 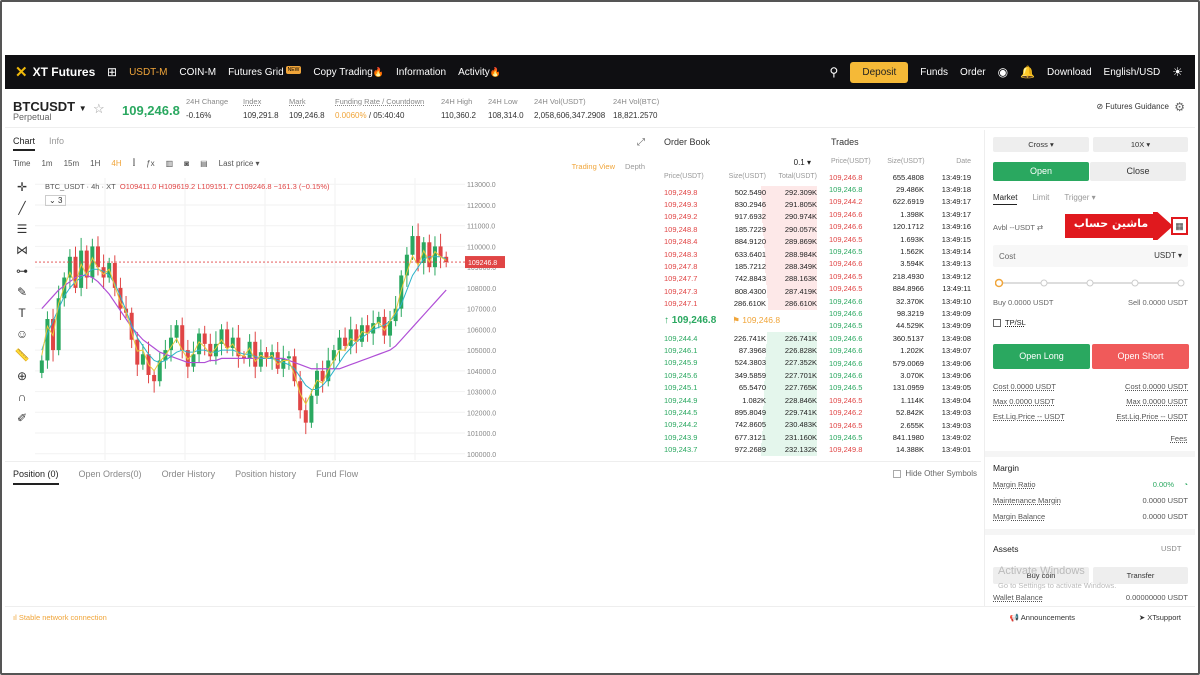 What do you see at coordinates (740, 437) in the screenshot?
I see `bid-row: 109,243.9 677.3121 231.160K` at bounding box center [740, 437].